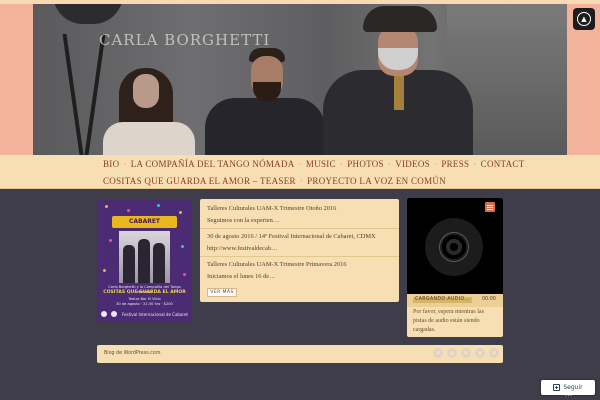 Image resolution: width=600 pixels, height=400 pixels. What do you see at coordinates (88, 14) in the screenshot?
I see `studio-lamp` at bounding box center [88, 14].